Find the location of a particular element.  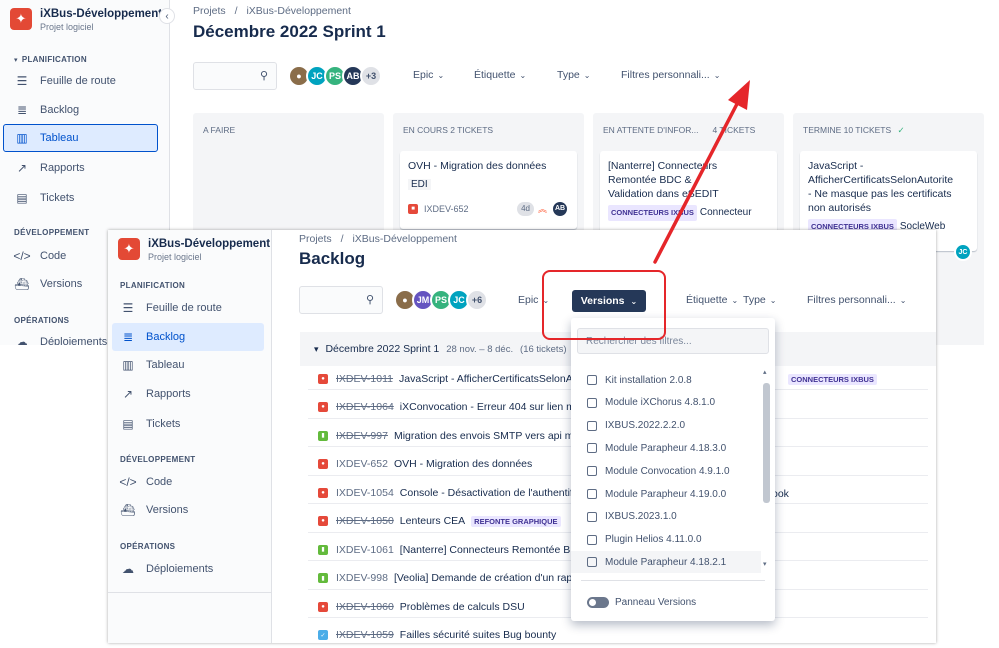

dropdown-option: Module Parapheur 4.18.3.0 is located at coordinates (666, 448).